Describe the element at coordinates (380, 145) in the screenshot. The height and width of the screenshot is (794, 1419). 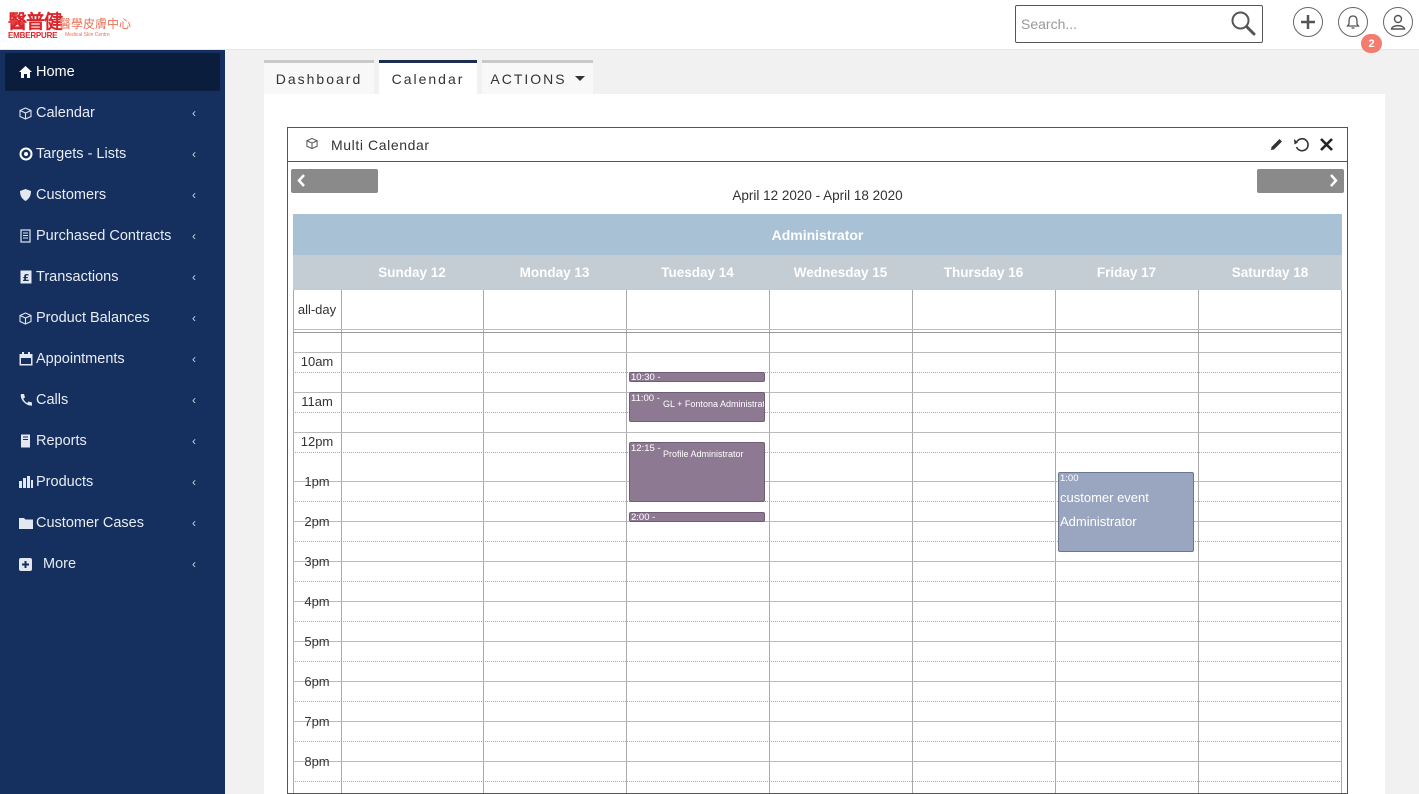
I see `widget-title: Multi Calendar` at that location.